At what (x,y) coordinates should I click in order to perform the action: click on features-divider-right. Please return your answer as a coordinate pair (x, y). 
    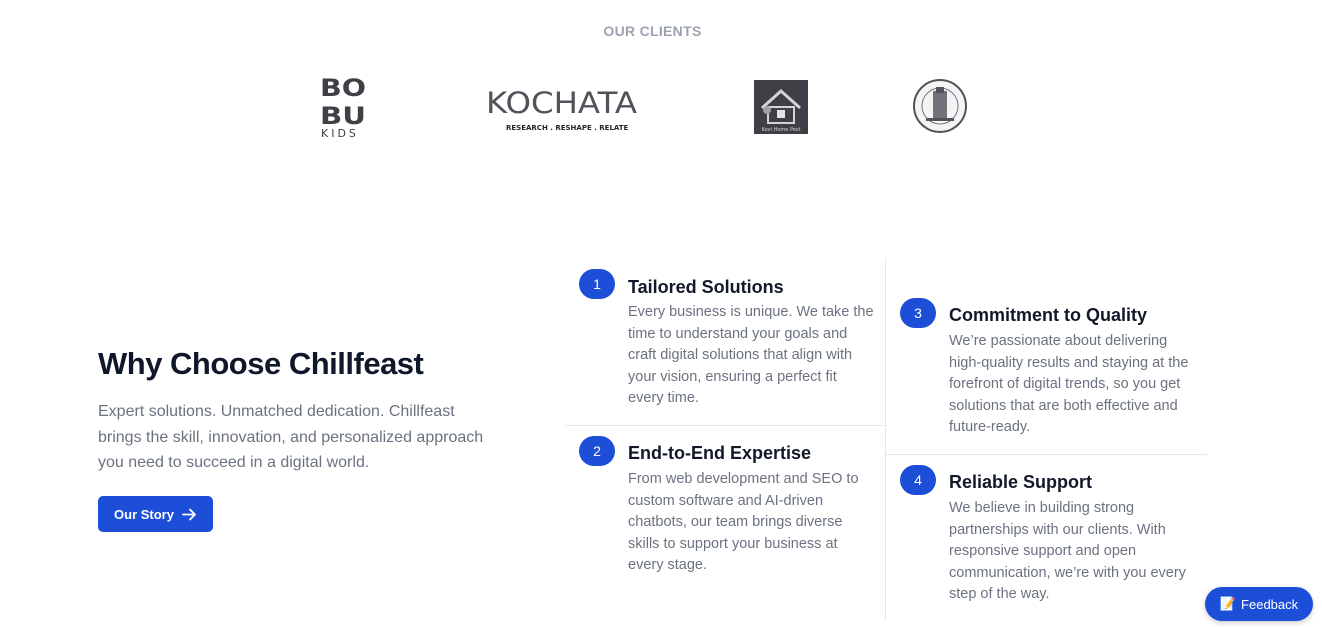
    Looking at the image, I should click on (1046, 454).